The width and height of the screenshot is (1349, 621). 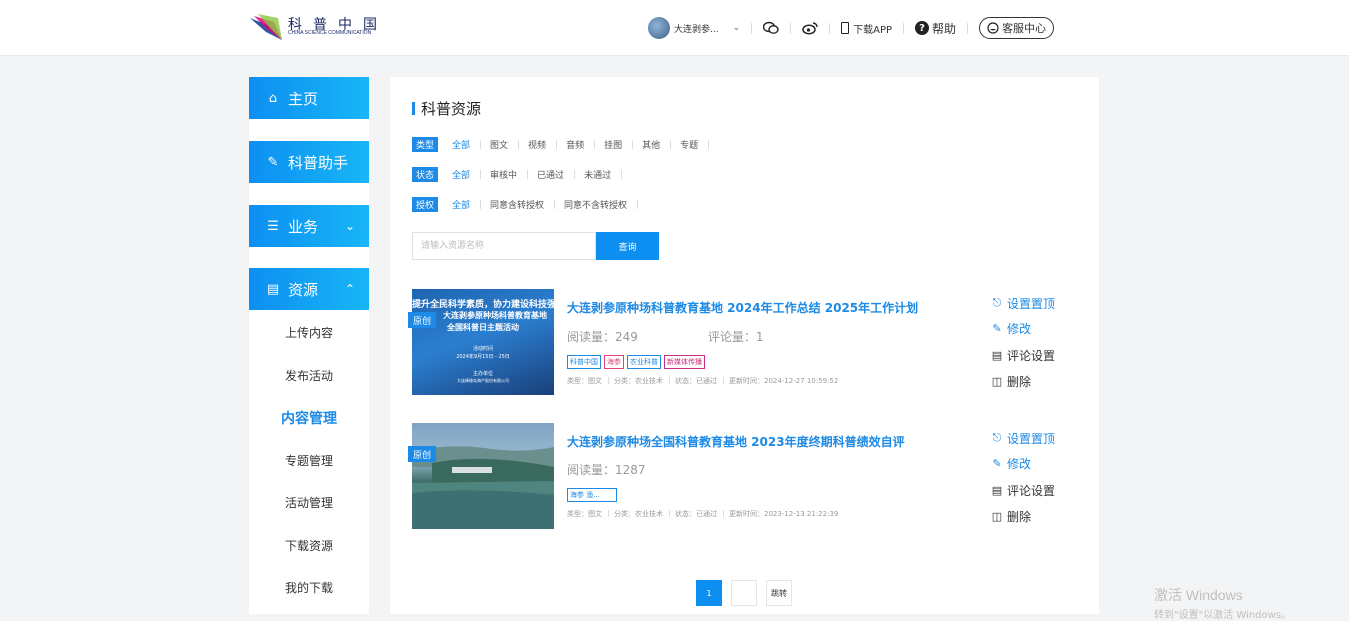 I want to click on wechat-icon, so click(x=771, y=28).